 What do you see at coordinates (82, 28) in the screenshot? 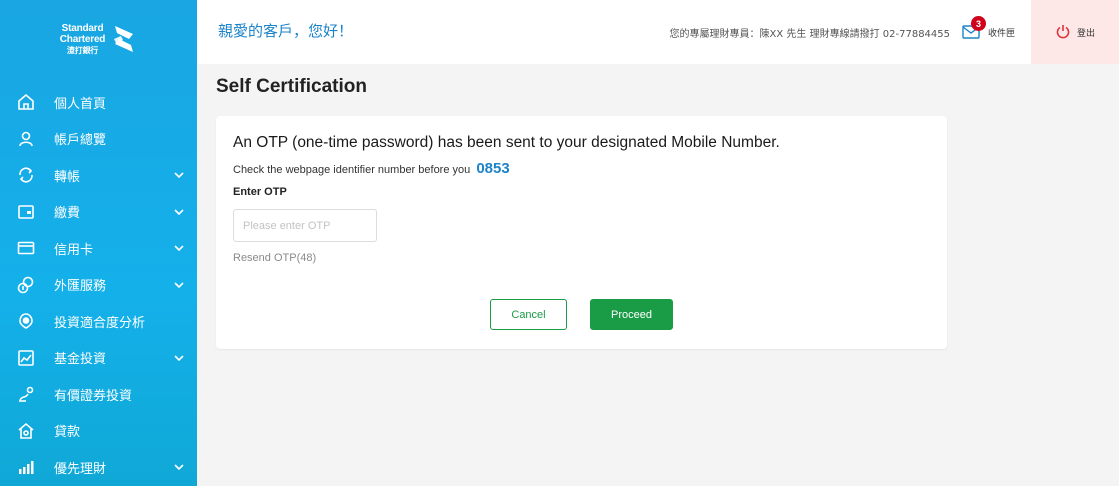
I see `brand-line1: Standard` at bounding box center [82, 28].